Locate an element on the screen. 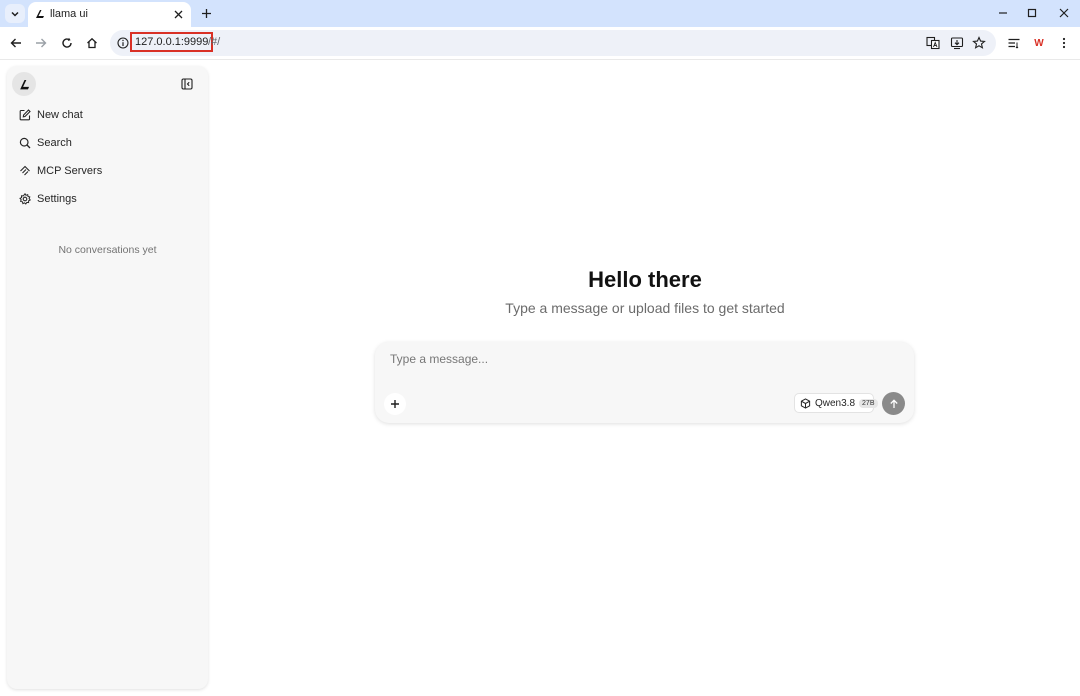 The height and width of the screenshot is (696, 1080). back-button is located at coordinates (16, 43).